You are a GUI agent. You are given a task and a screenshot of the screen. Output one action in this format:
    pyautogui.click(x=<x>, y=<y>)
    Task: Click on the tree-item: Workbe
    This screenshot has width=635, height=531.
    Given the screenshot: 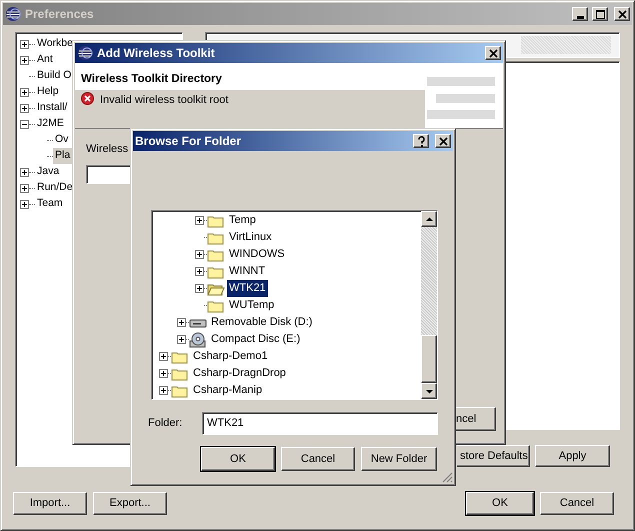 What is the action you would take?
    pyautogui.click(x=55, y=44)
    